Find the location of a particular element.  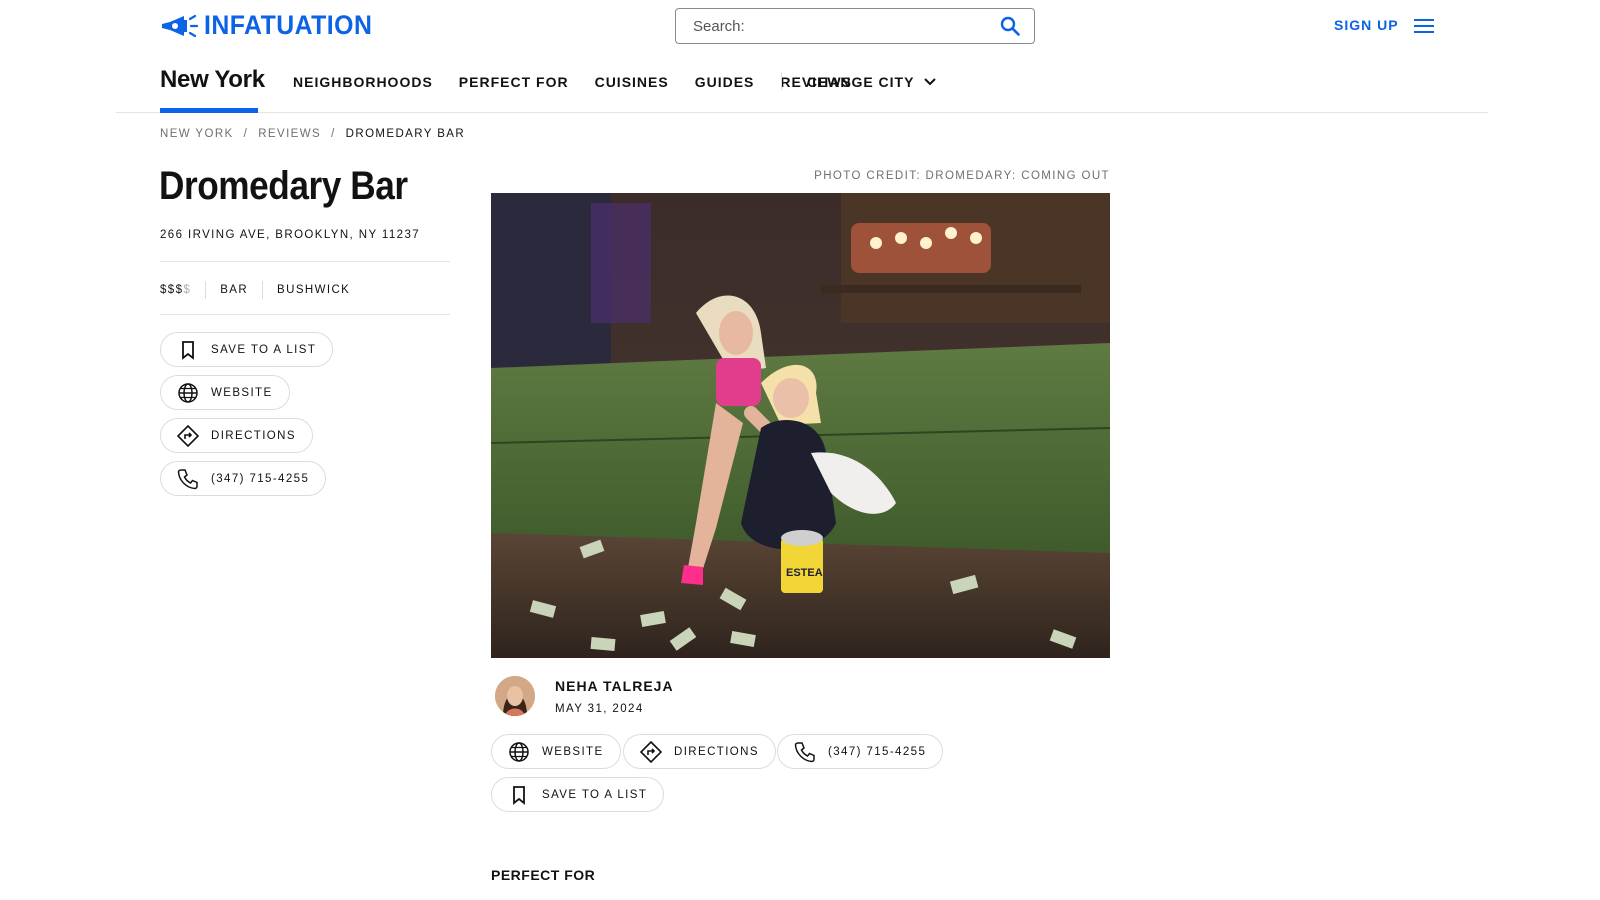

nav-link-perfect-for: PERFECT FOR is located at coordinates (514, 82).